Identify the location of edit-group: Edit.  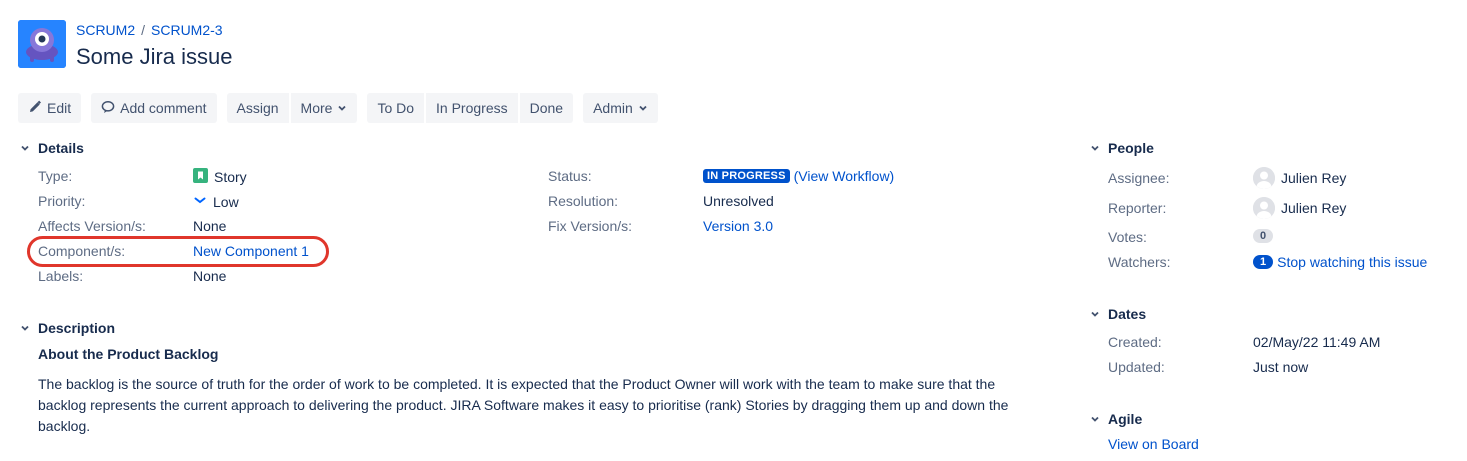
(50, 108).